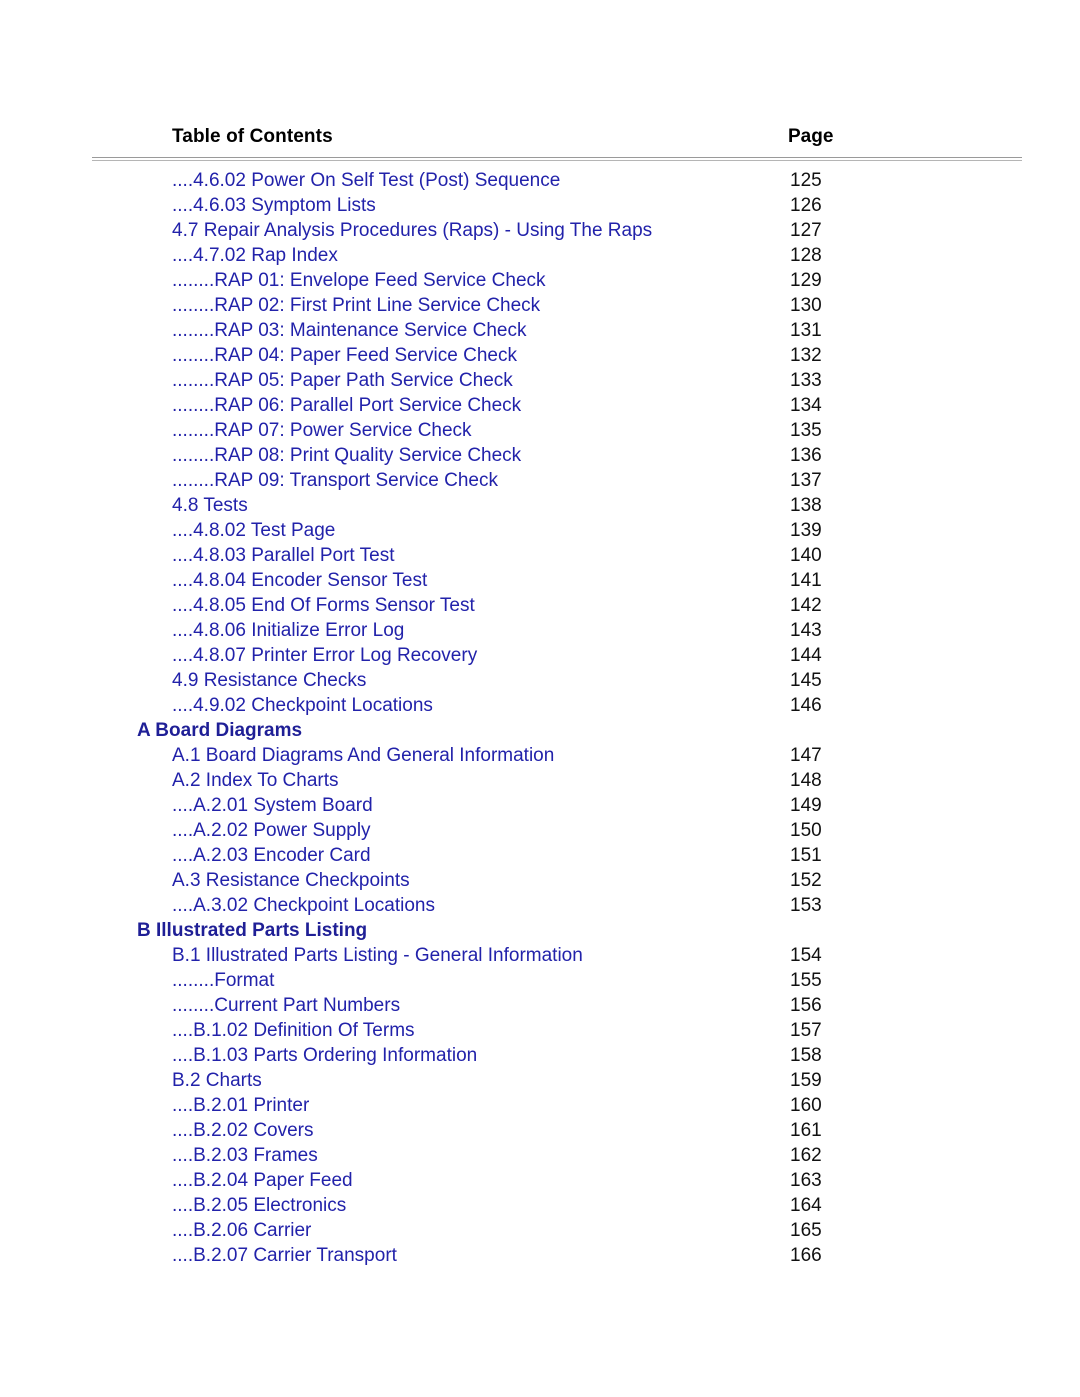  Describe the element at coordinates (806, 355) in the screenshot. I see `toc-entry-page-number: 132` at that location.